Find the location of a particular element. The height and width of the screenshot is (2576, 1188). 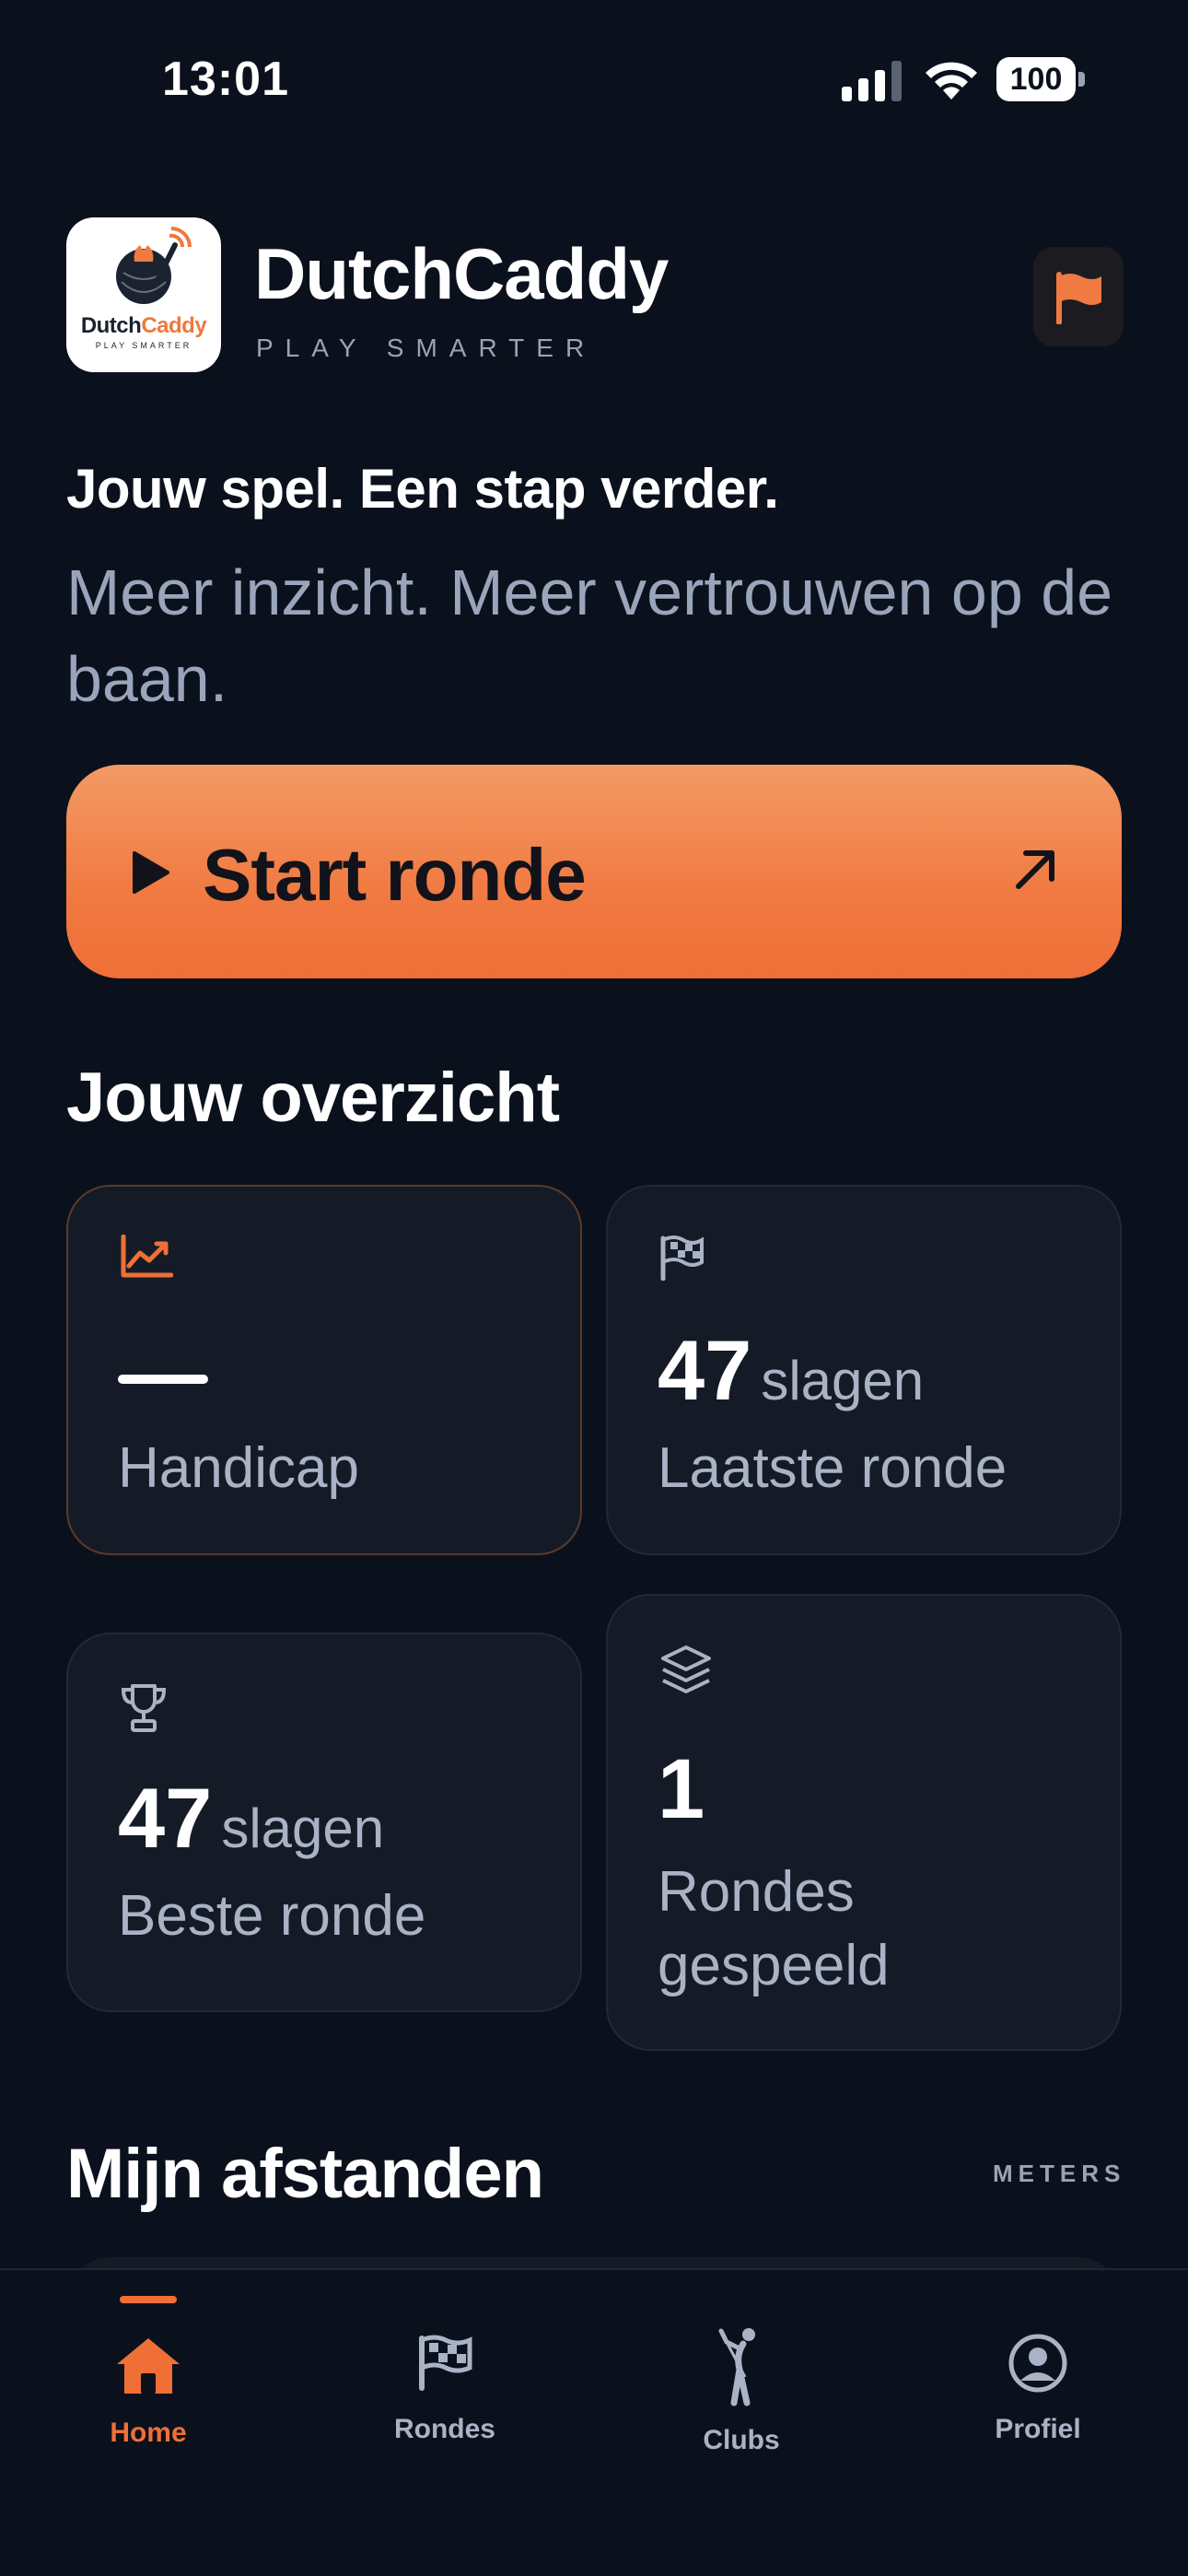

best-round-value: 47 slagen is located at coordinates (251, 1819).